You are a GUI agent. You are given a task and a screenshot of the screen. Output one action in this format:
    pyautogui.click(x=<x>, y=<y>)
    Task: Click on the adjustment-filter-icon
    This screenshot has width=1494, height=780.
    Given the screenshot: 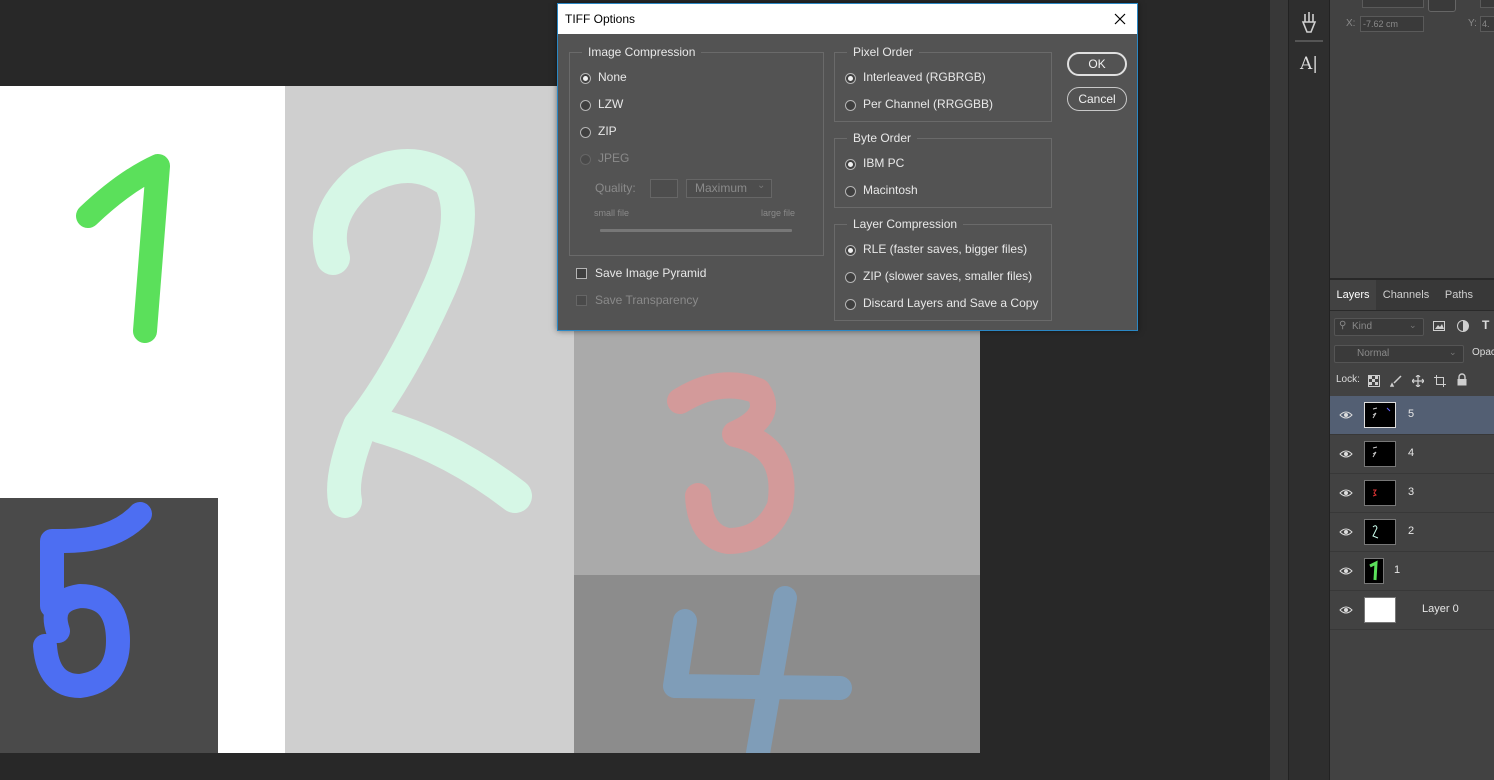 What is the action you would take?
    pyautogui.click(x=1463, y=326)
    